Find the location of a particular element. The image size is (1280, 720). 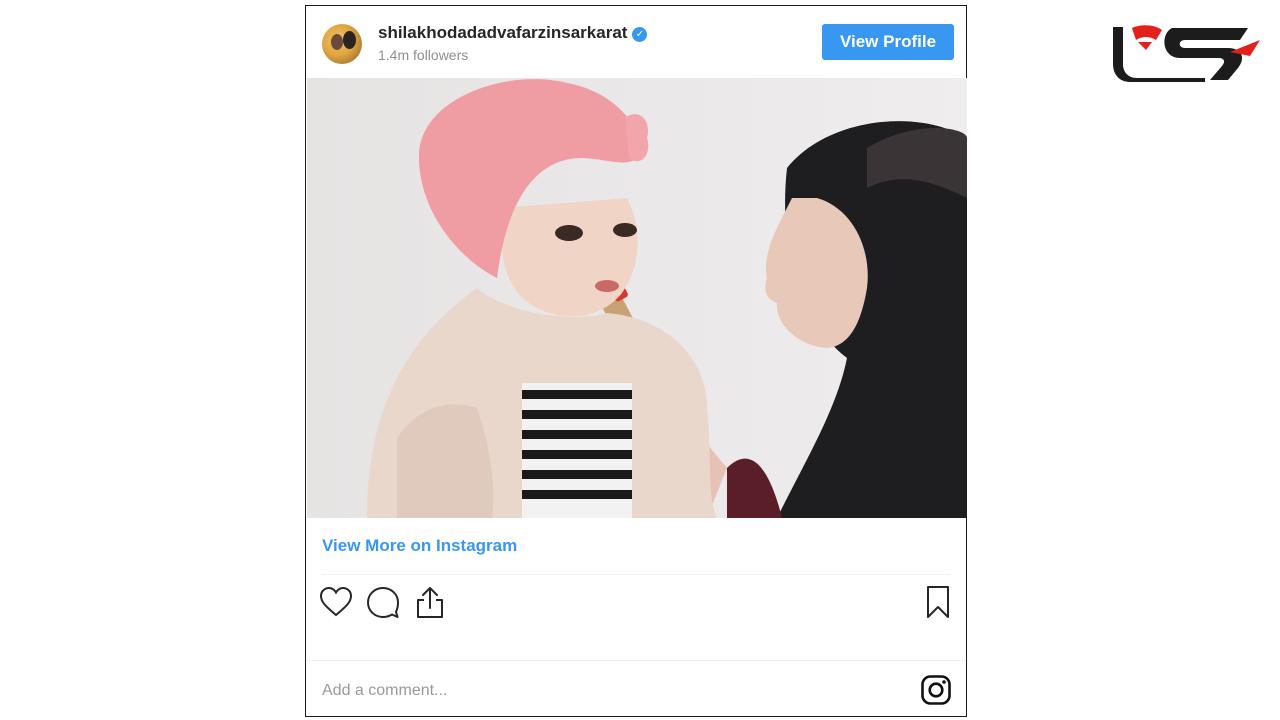

username: shilakhodadadvafarzinsarkarat ✓ is located at coordinates (513, 33).